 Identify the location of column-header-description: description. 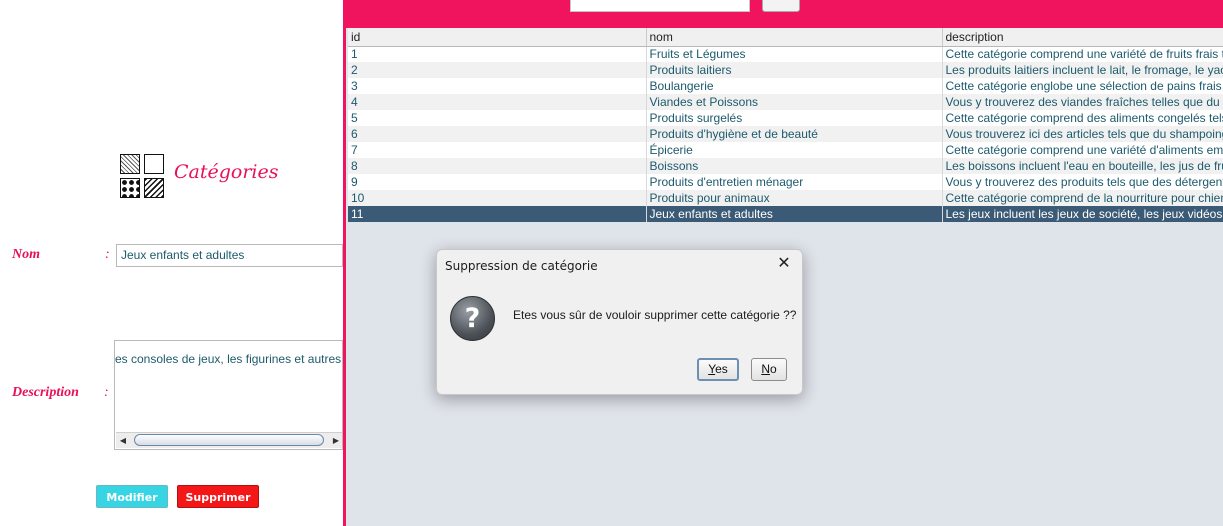
(1082, 37).